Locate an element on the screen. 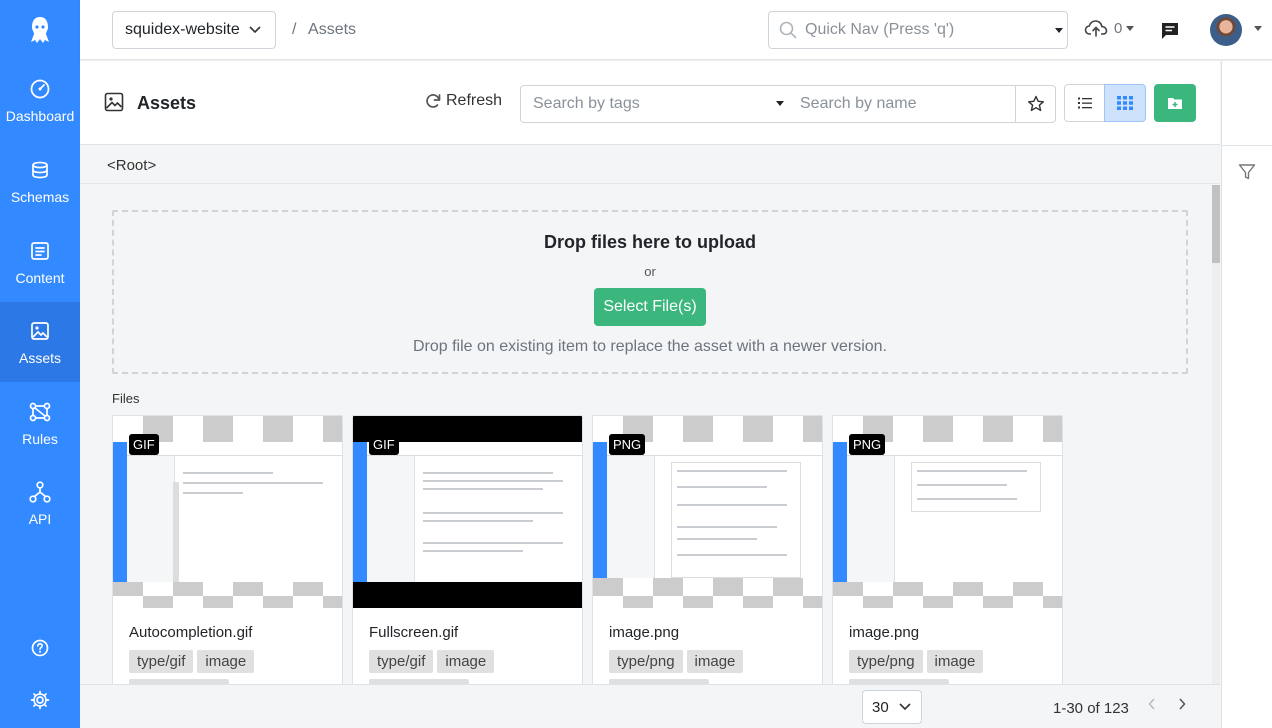 Image resolution: width=1272 pixels, height=728 pixels. sidebar-item-label: Schemas is located at coordinates (40, 197).